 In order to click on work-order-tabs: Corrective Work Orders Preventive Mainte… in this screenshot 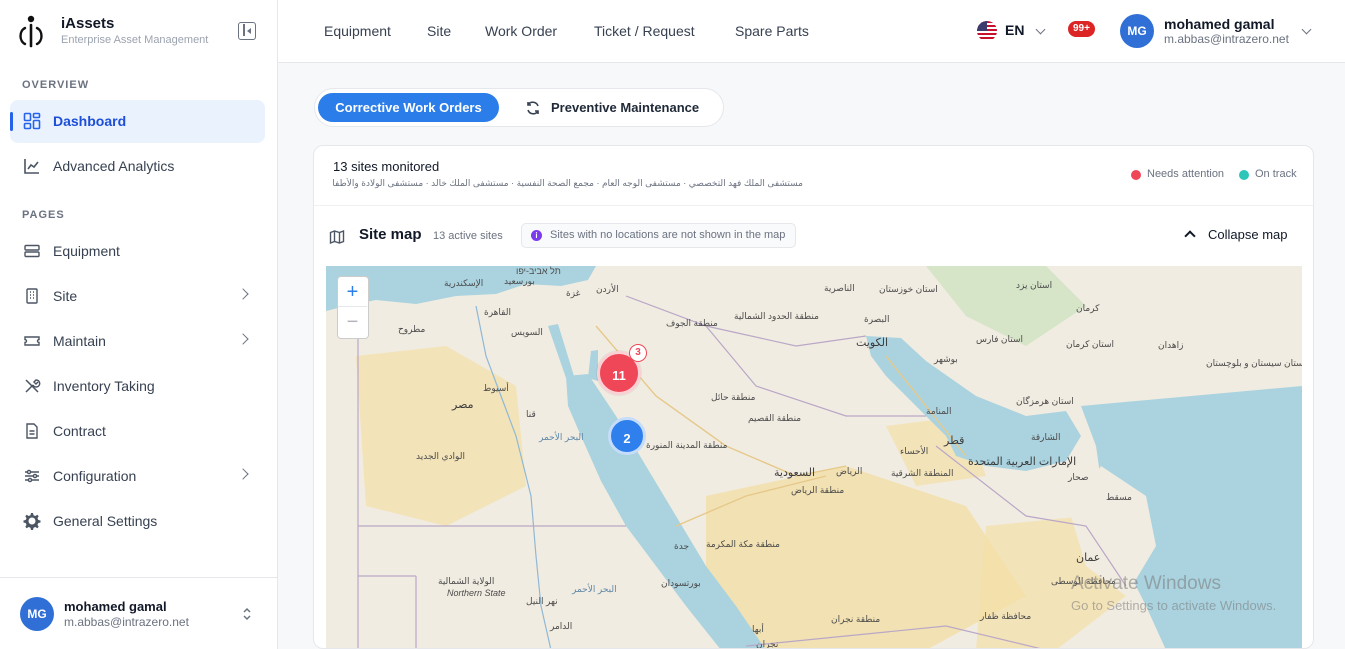, I will do `click(519, 107)`.